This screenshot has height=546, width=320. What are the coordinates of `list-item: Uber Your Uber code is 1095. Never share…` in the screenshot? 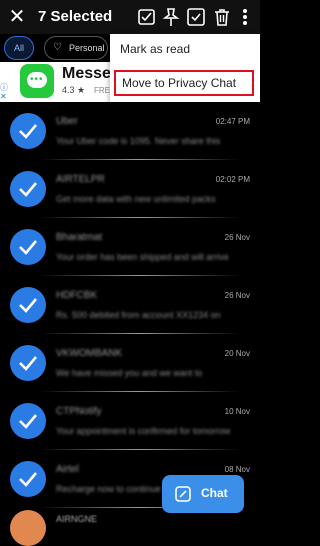 It's located at (130, 131).